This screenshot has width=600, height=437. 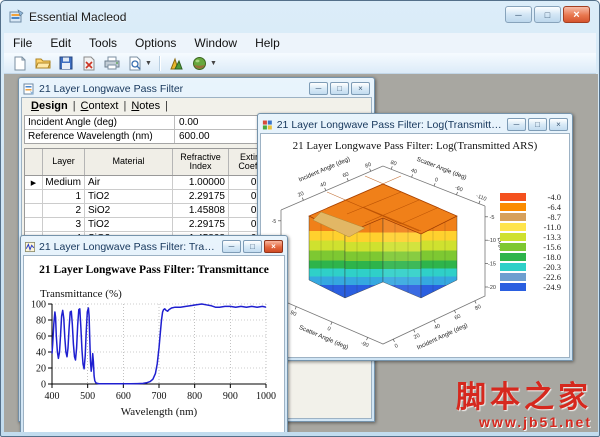 I want to click on main-titlebar: Essential Macleod ─ □ ×, so click(x=300, y=17).